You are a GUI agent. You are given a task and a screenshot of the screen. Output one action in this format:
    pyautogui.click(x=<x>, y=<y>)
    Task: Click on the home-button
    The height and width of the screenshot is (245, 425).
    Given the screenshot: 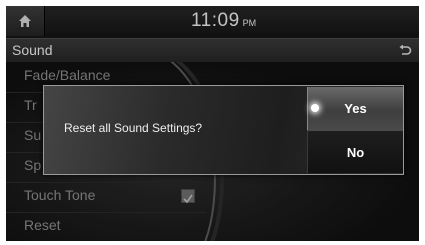 What is the action you would take?
    pyautogui.click(x=25, y=21)
    